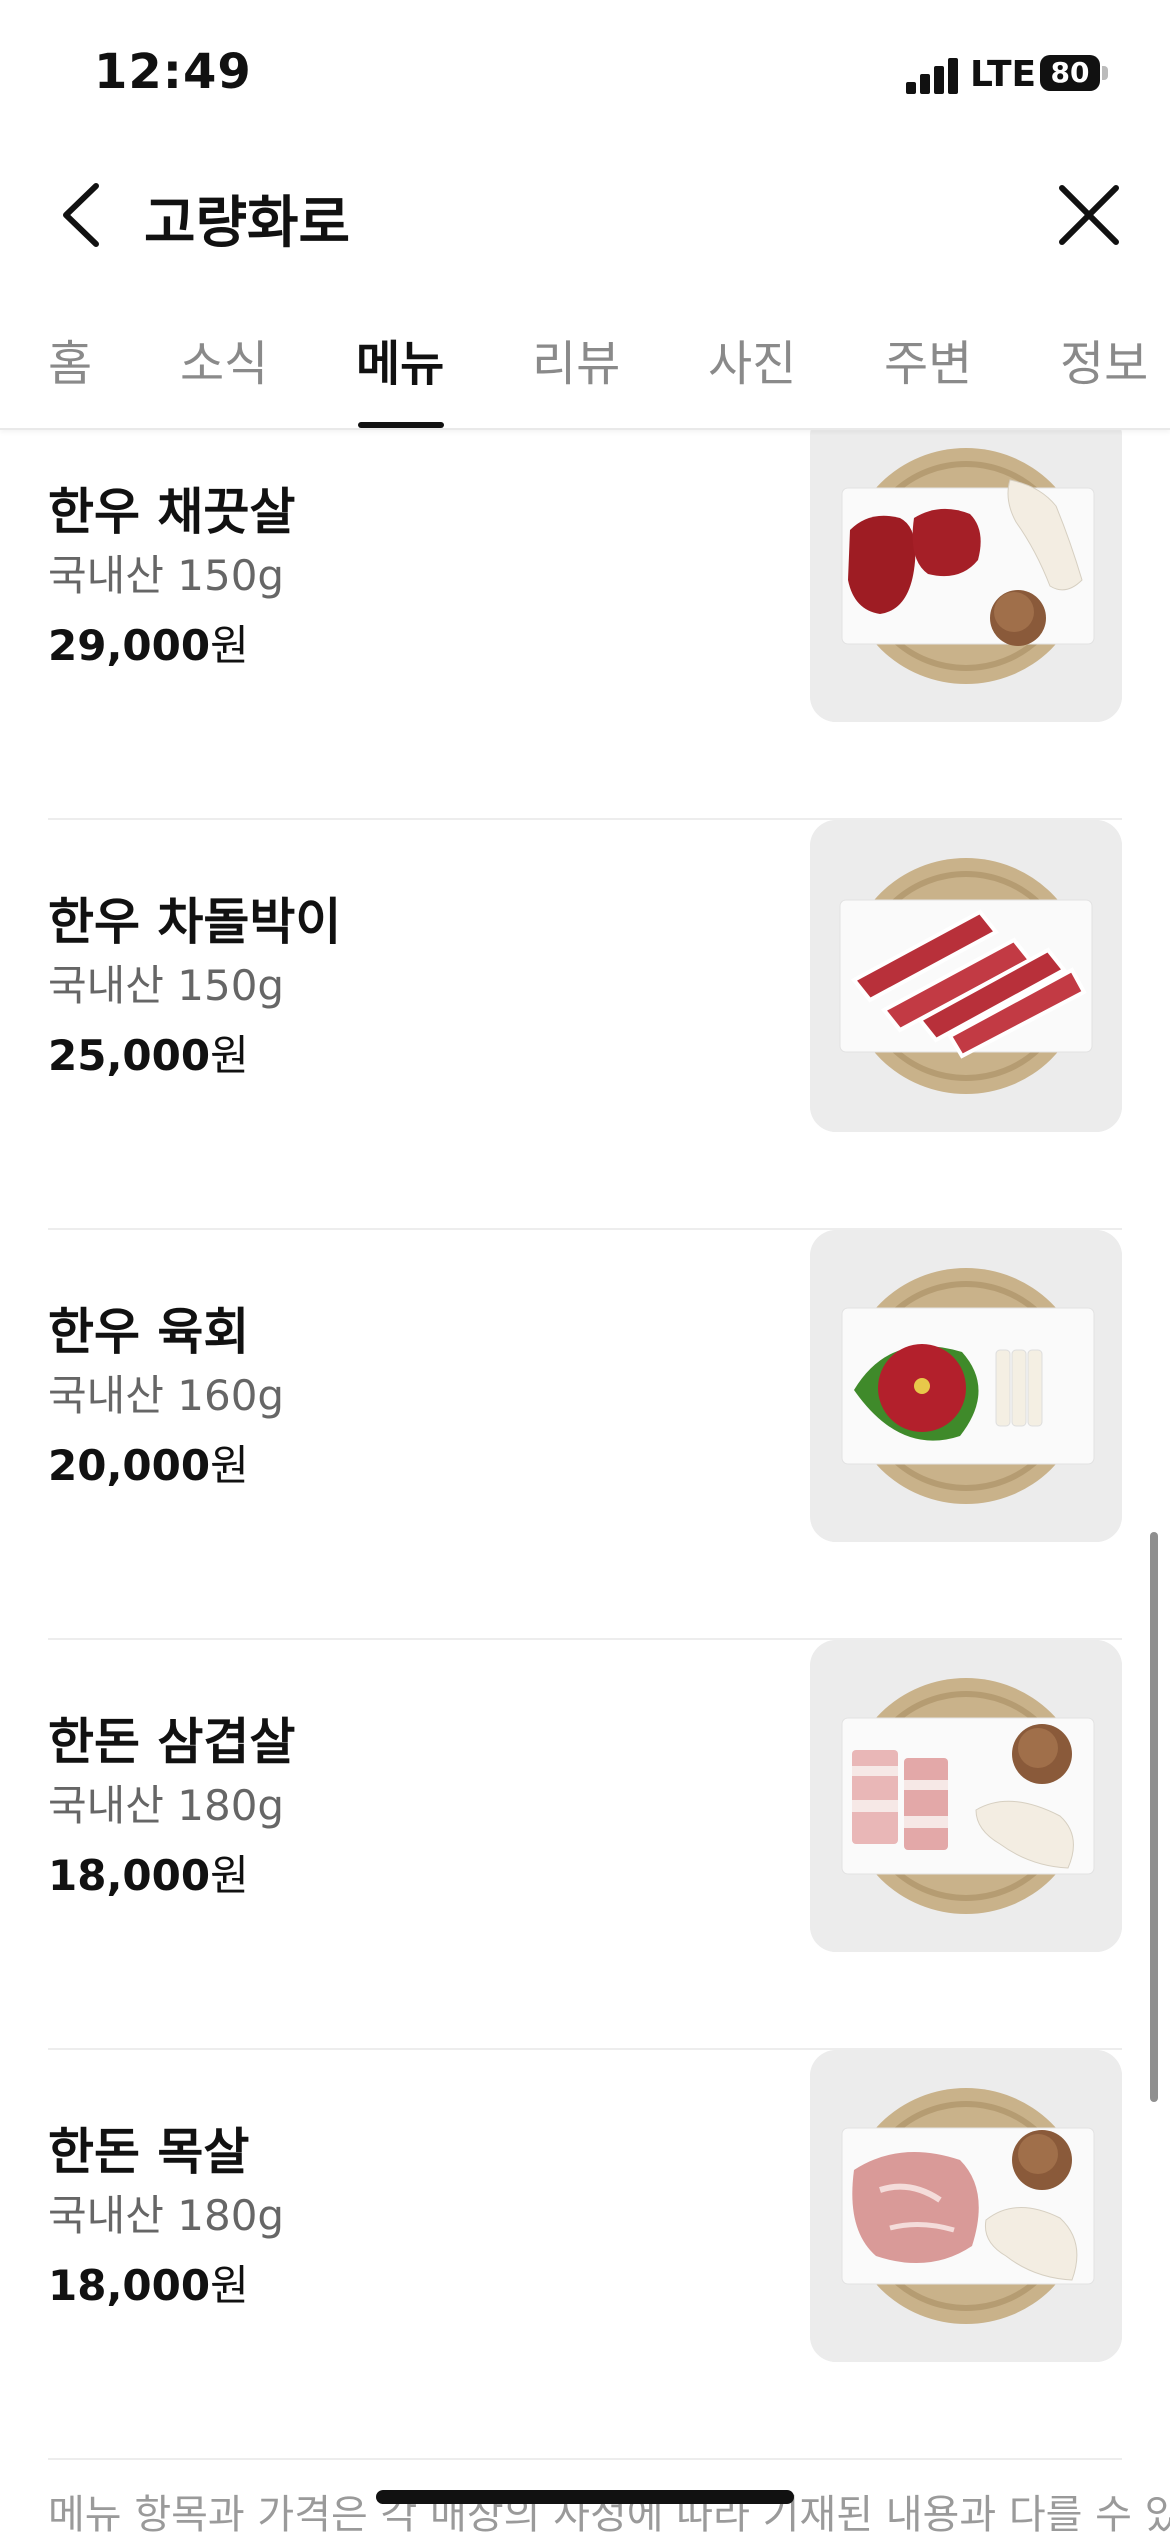 The height and width of the screenshot is (2532, 1170). I want to click on status-time: 12:49, so click(173, 72).